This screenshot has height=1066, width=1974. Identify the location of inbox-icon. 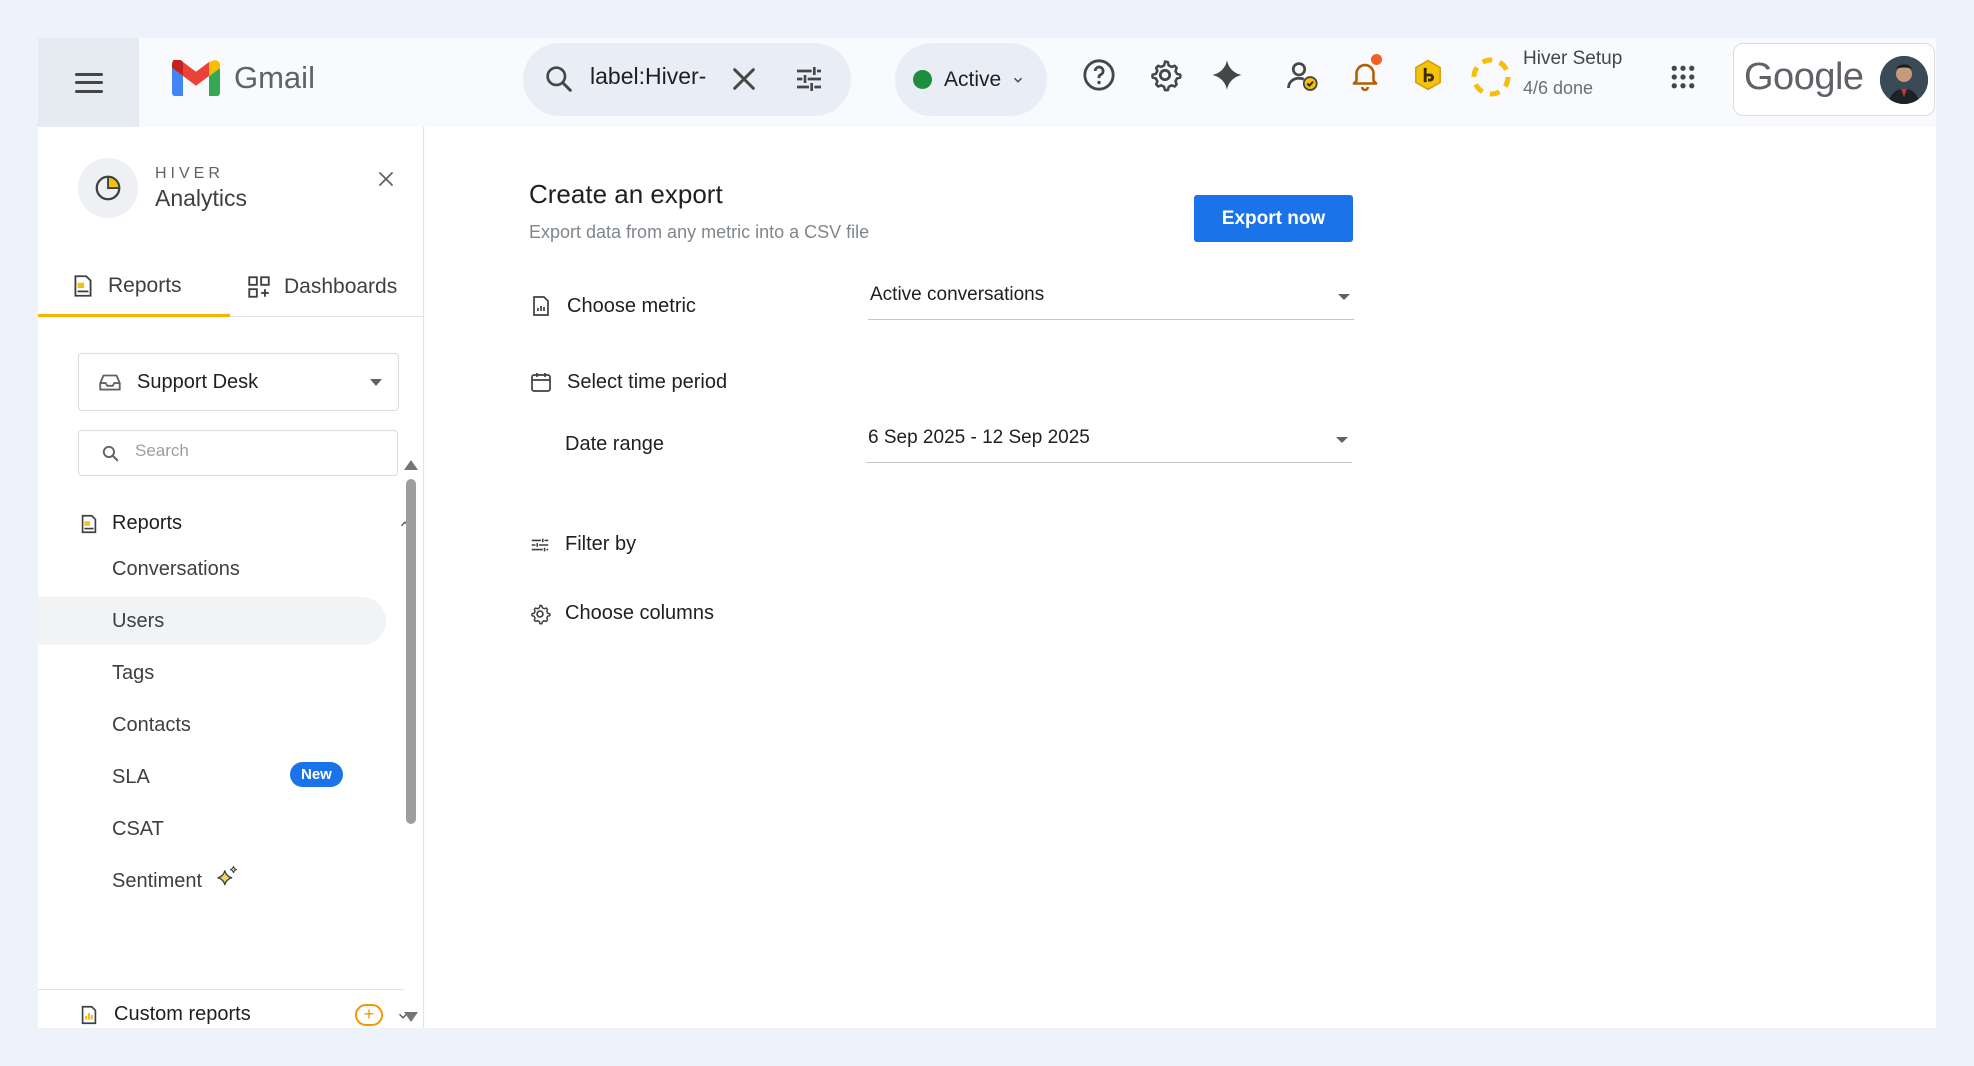
(110, 382).